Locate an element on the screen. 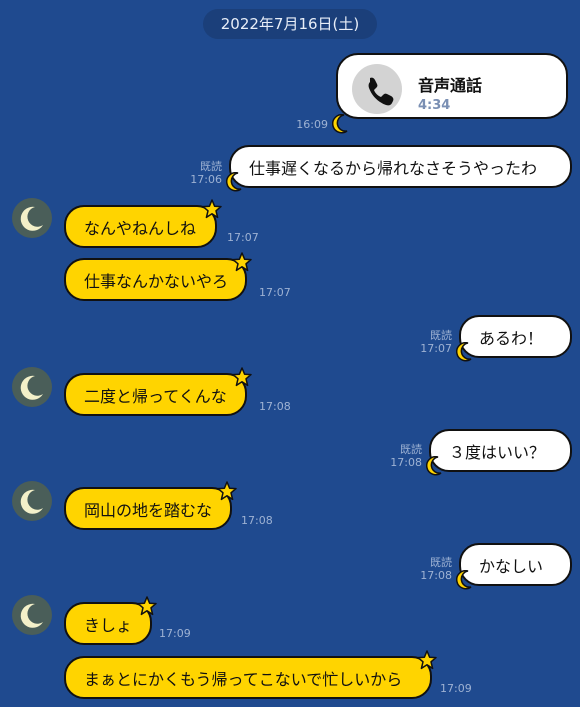 Image resolution: width=580 pixels, height=707 pixels. message-time: 17:06 is located at coordinates (206, 179).